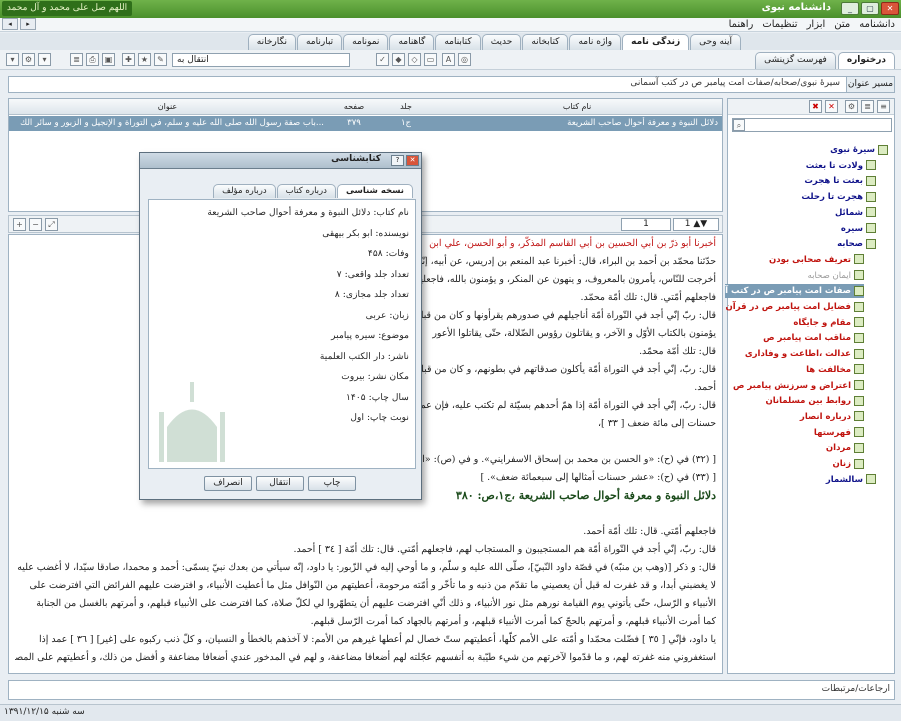  What do you see at coordinates (840, 181) in the screenshot?
I see `tree-node: بعثت تا هجرت` at bounding box center [840, 181].